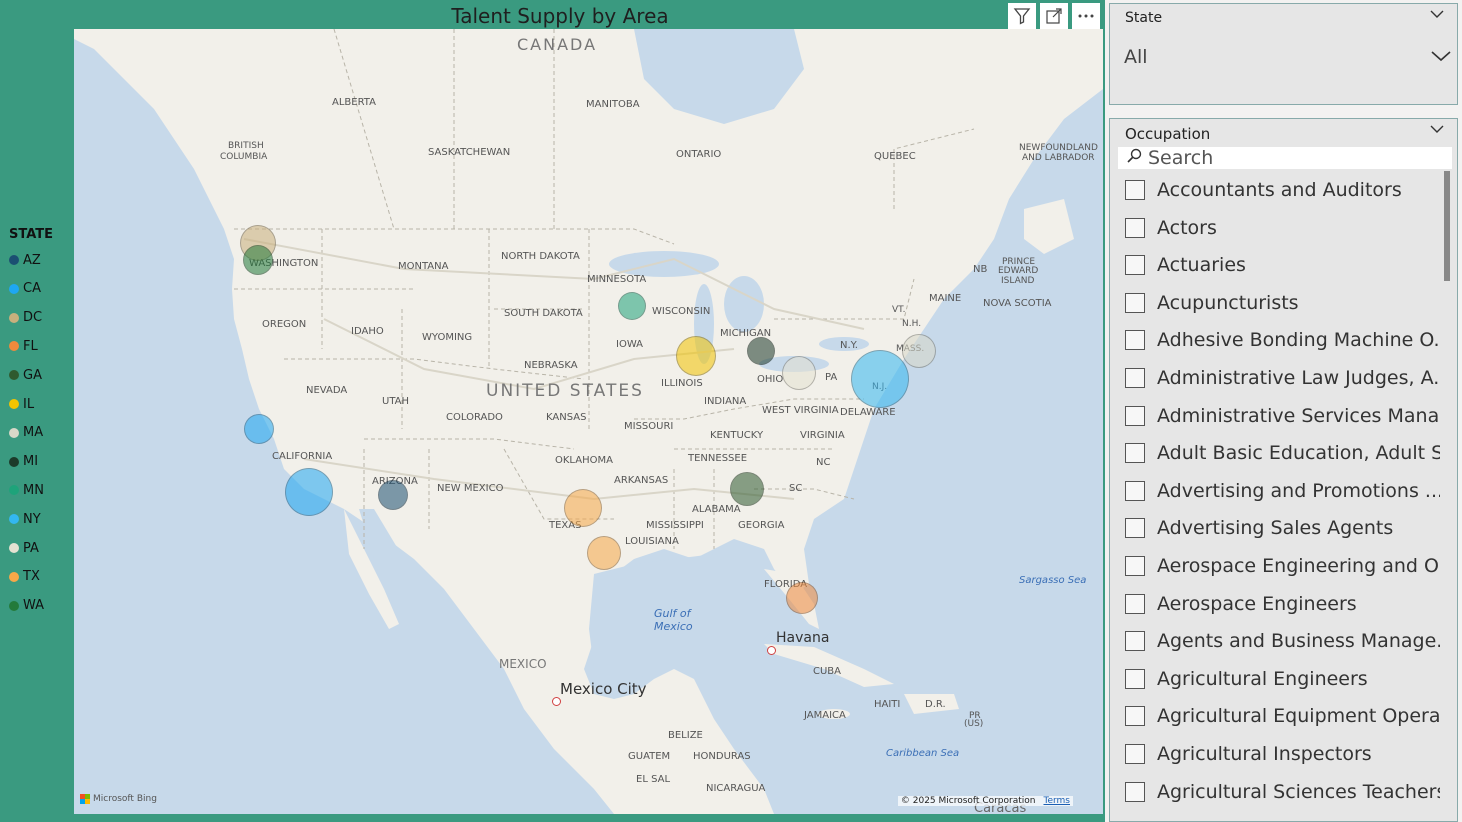  I want to click on occupation-item: Agricultural Inspectors, so click(1248, 754).